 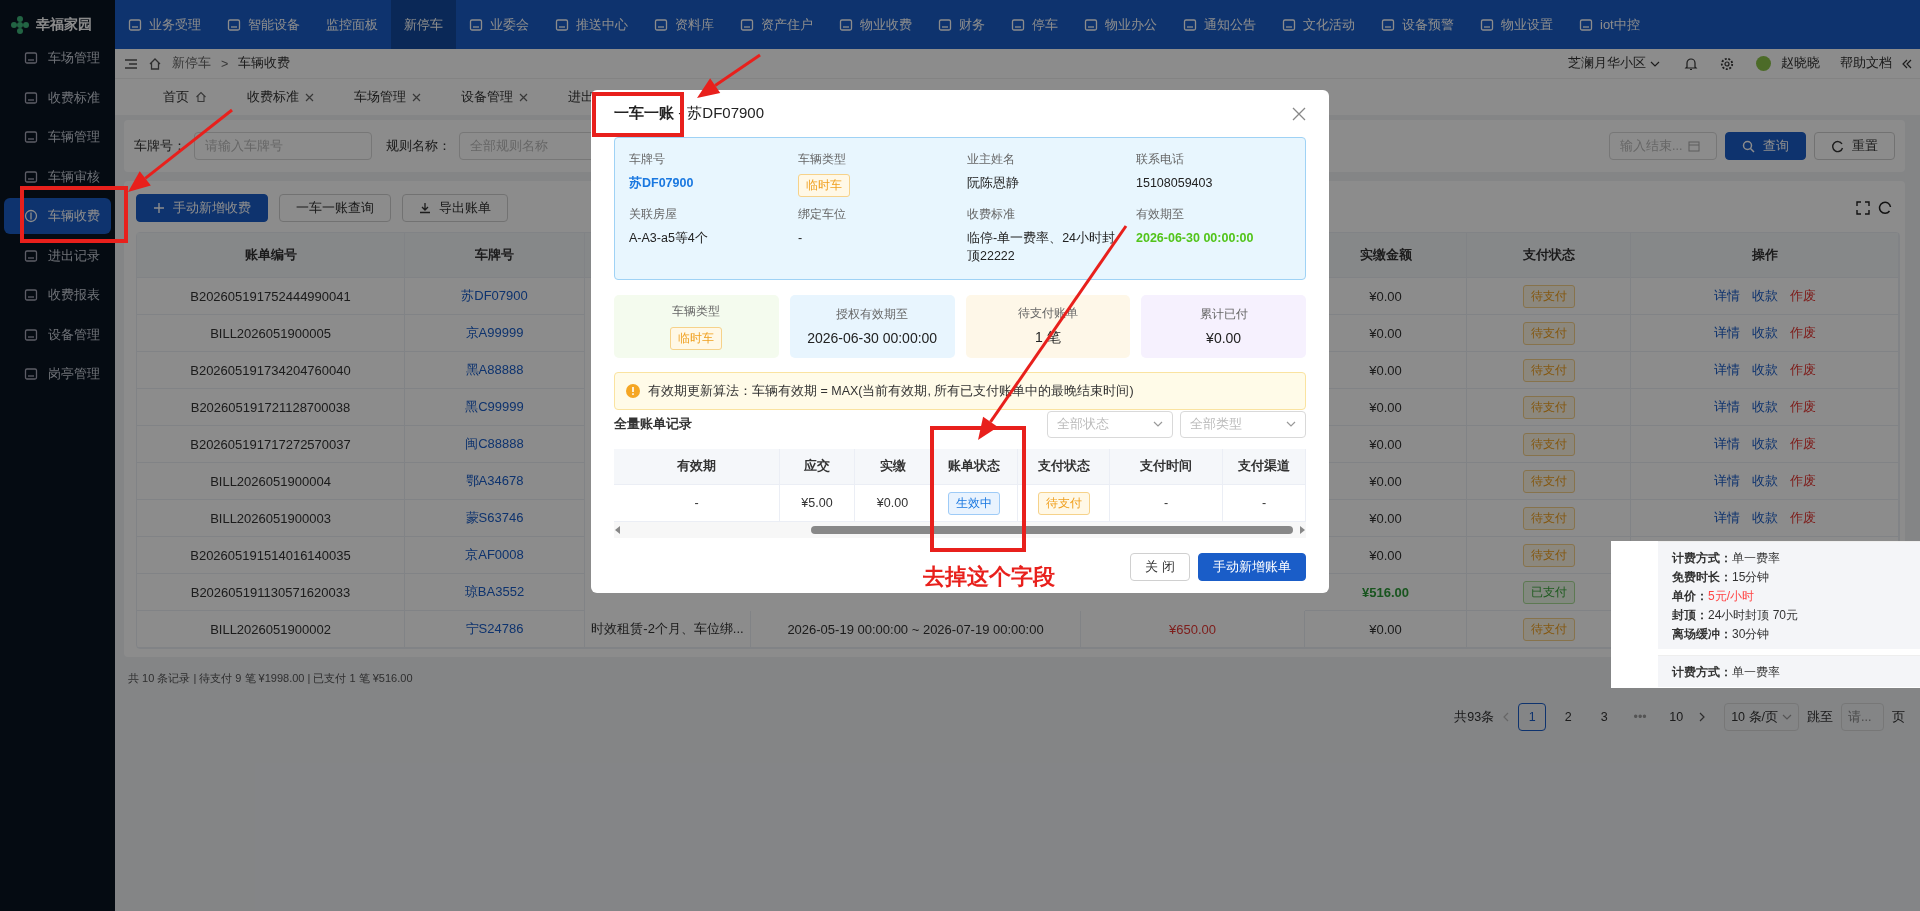 I want to click on nav-item: 业务受理, so click(x=164, y=24).